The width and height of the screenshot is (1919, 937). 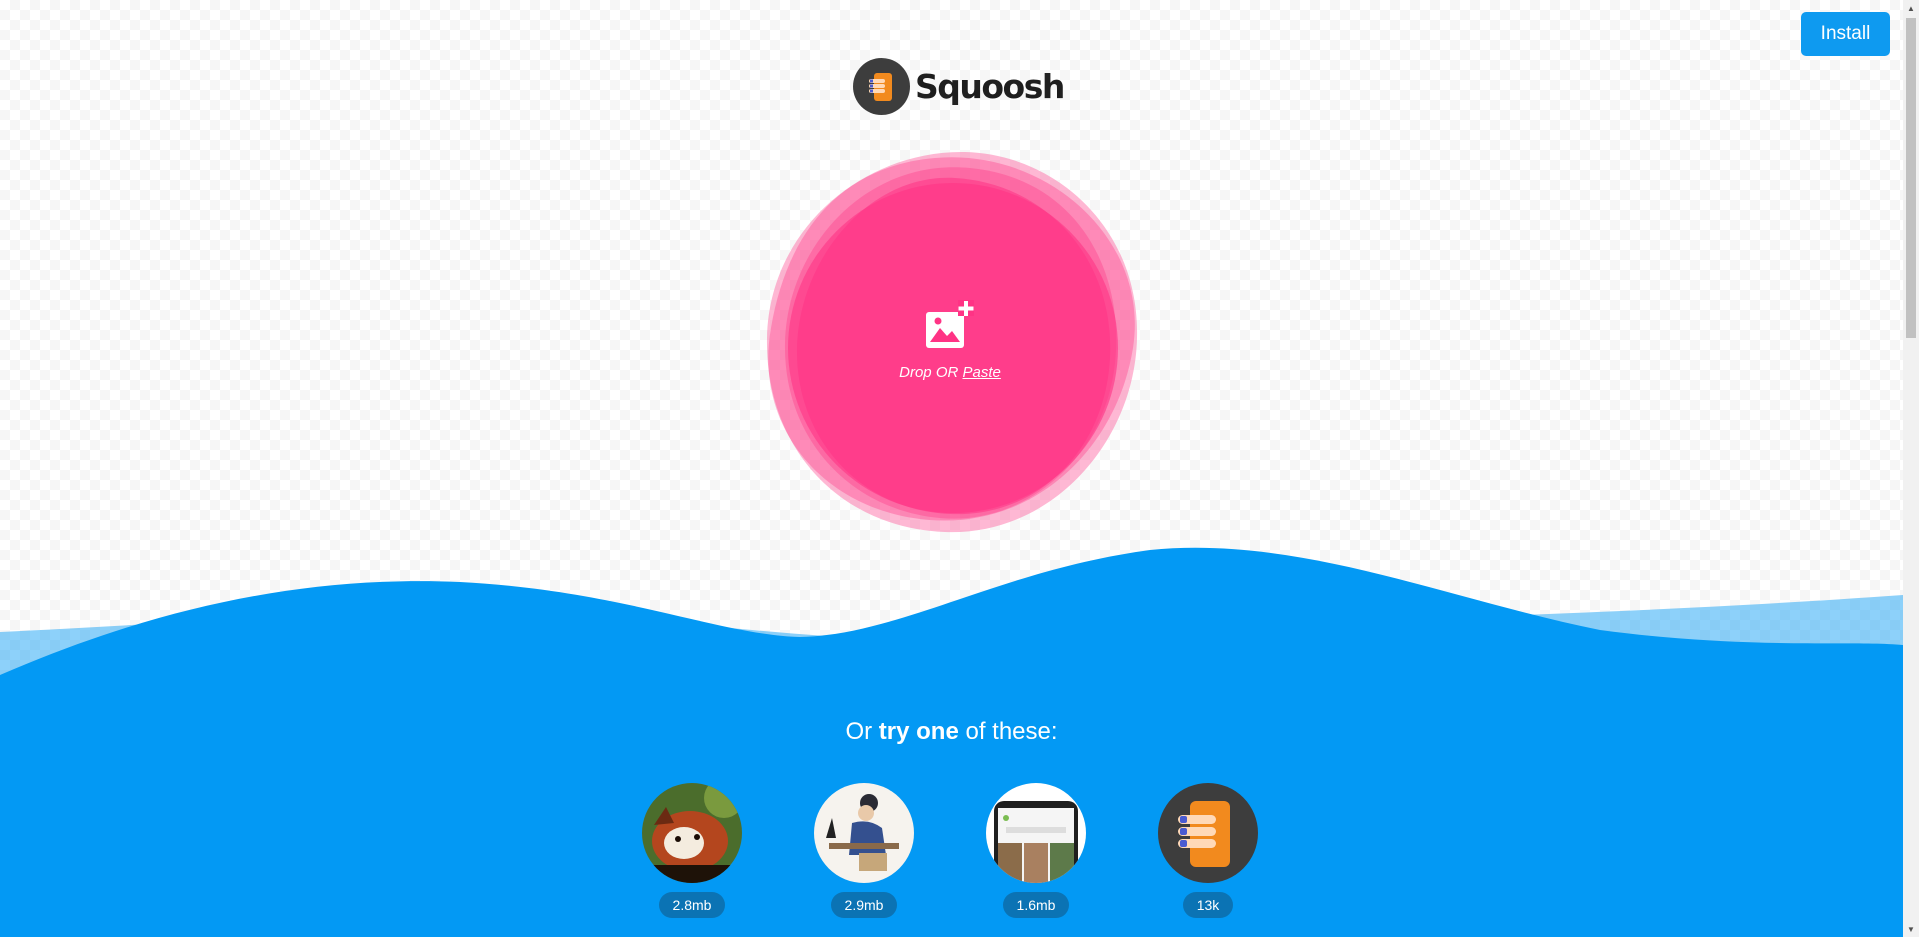 I want to click on demo-item-device: 1.6mb, so click(x=1036, y=850).